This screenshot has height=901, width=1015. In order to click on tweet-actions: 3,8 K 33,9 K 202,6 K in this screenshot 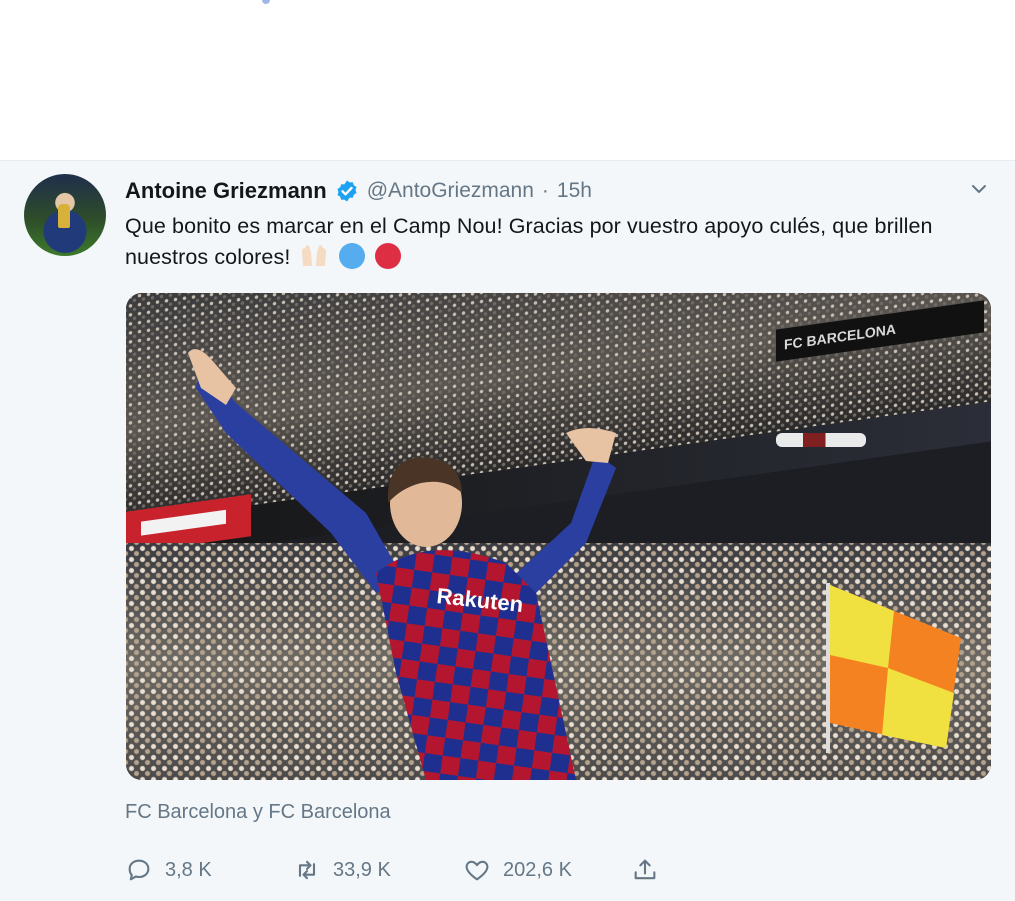, I will do `click(392, 870)`.